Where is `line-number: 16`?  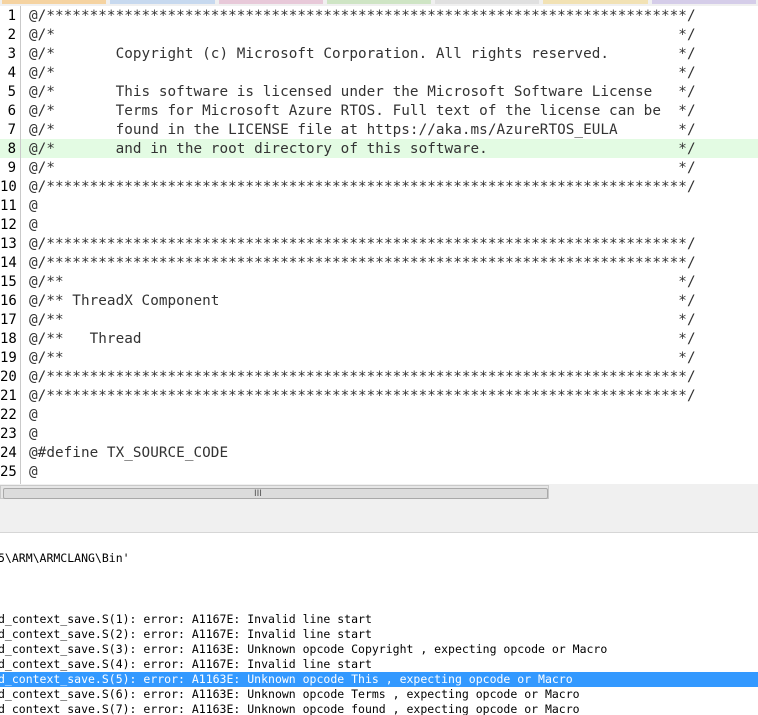
line-number: 16 is located at coordinates (8, 301).